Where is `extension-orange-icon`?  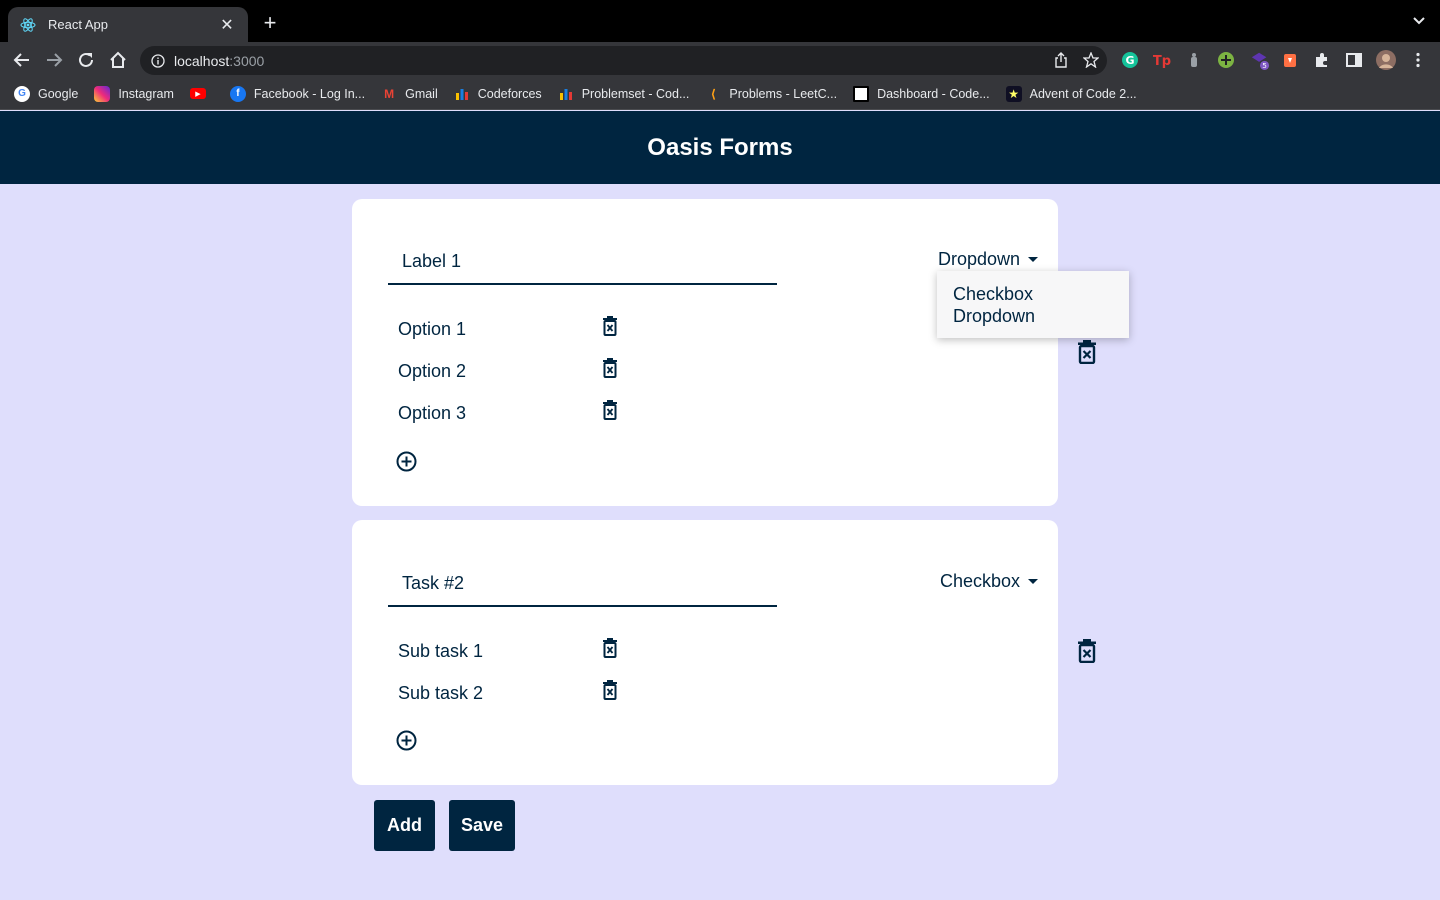
extension-orange-icon is located at coordinates (1290, 60).